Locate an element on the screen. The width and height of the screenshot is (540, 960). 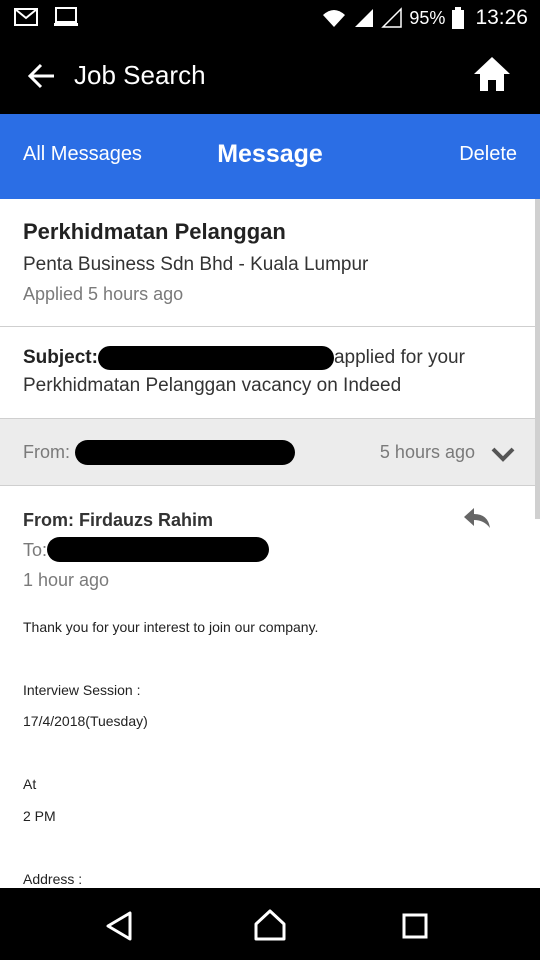
home-icon is located at coordinates (492, 74).